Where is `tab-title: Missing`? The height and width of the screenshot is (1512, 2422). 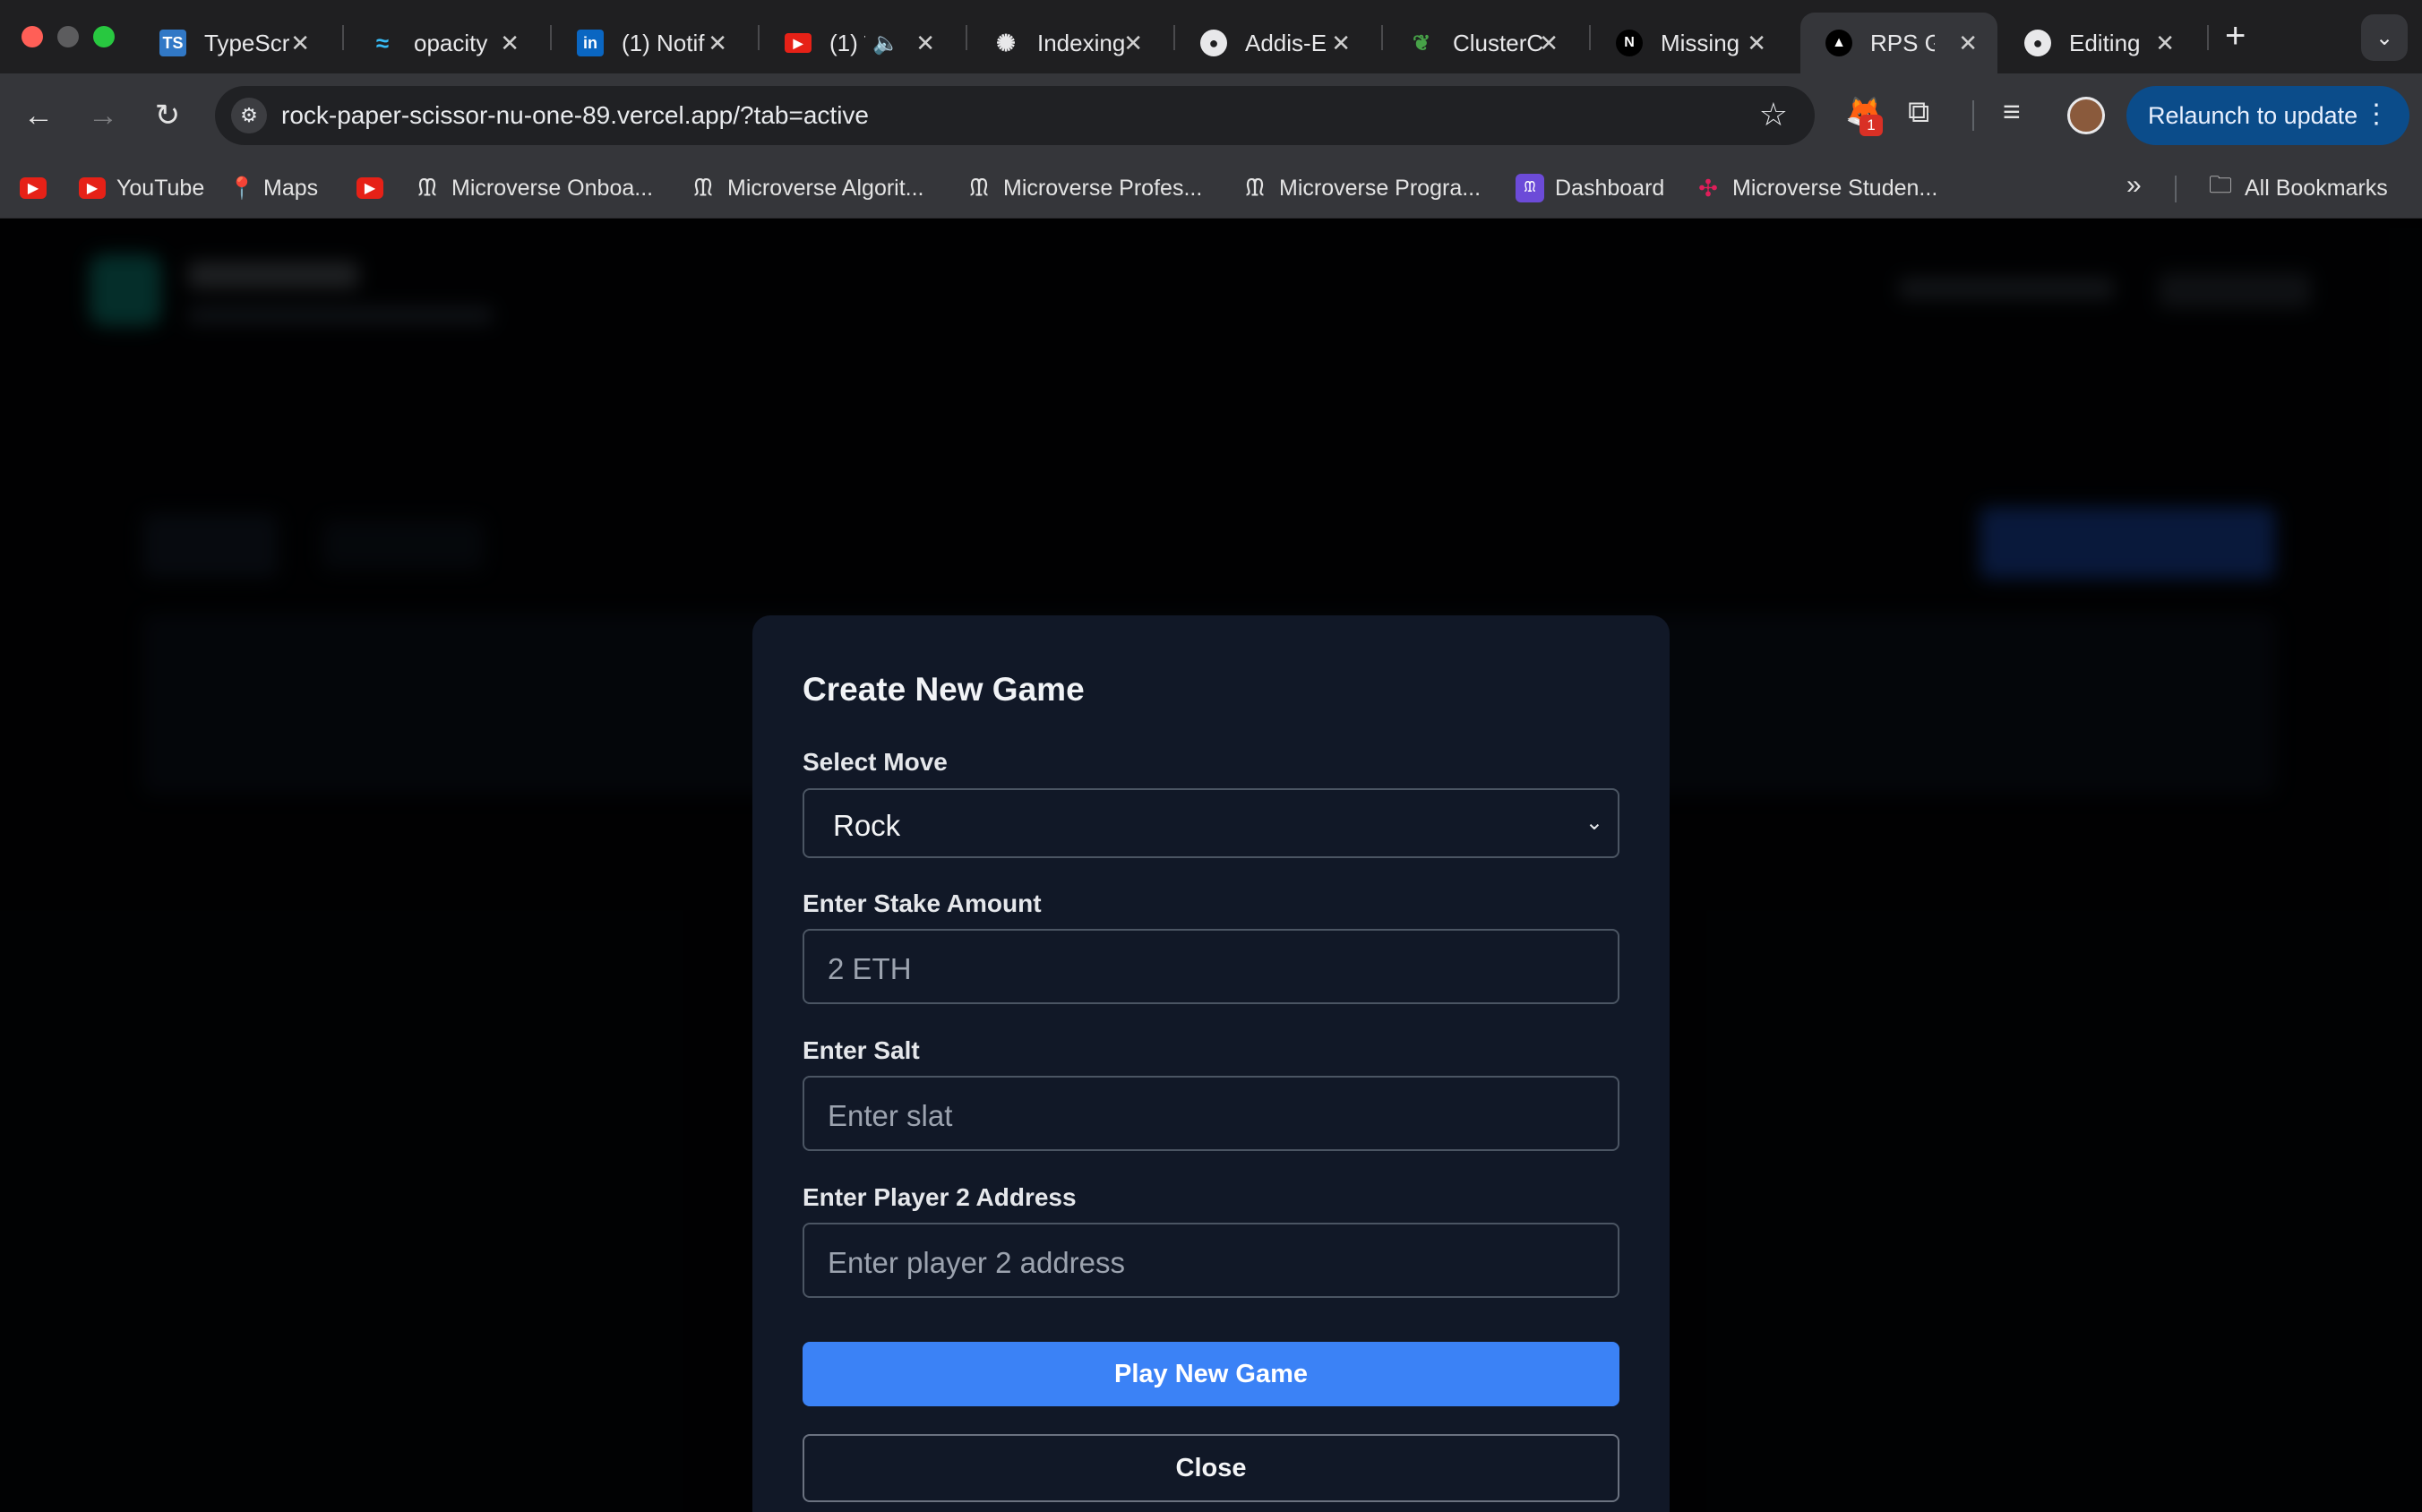 tab-title: Missing is located at coordinates (1700, 43).